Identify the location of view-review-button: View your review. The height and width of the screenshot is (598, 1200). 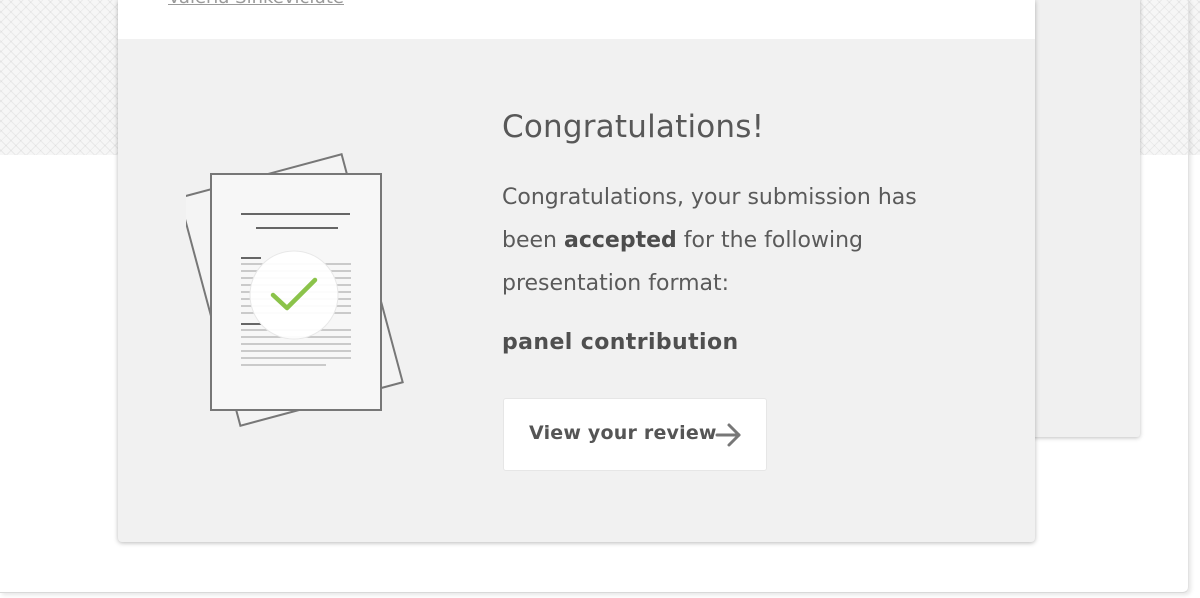
(635, 434).